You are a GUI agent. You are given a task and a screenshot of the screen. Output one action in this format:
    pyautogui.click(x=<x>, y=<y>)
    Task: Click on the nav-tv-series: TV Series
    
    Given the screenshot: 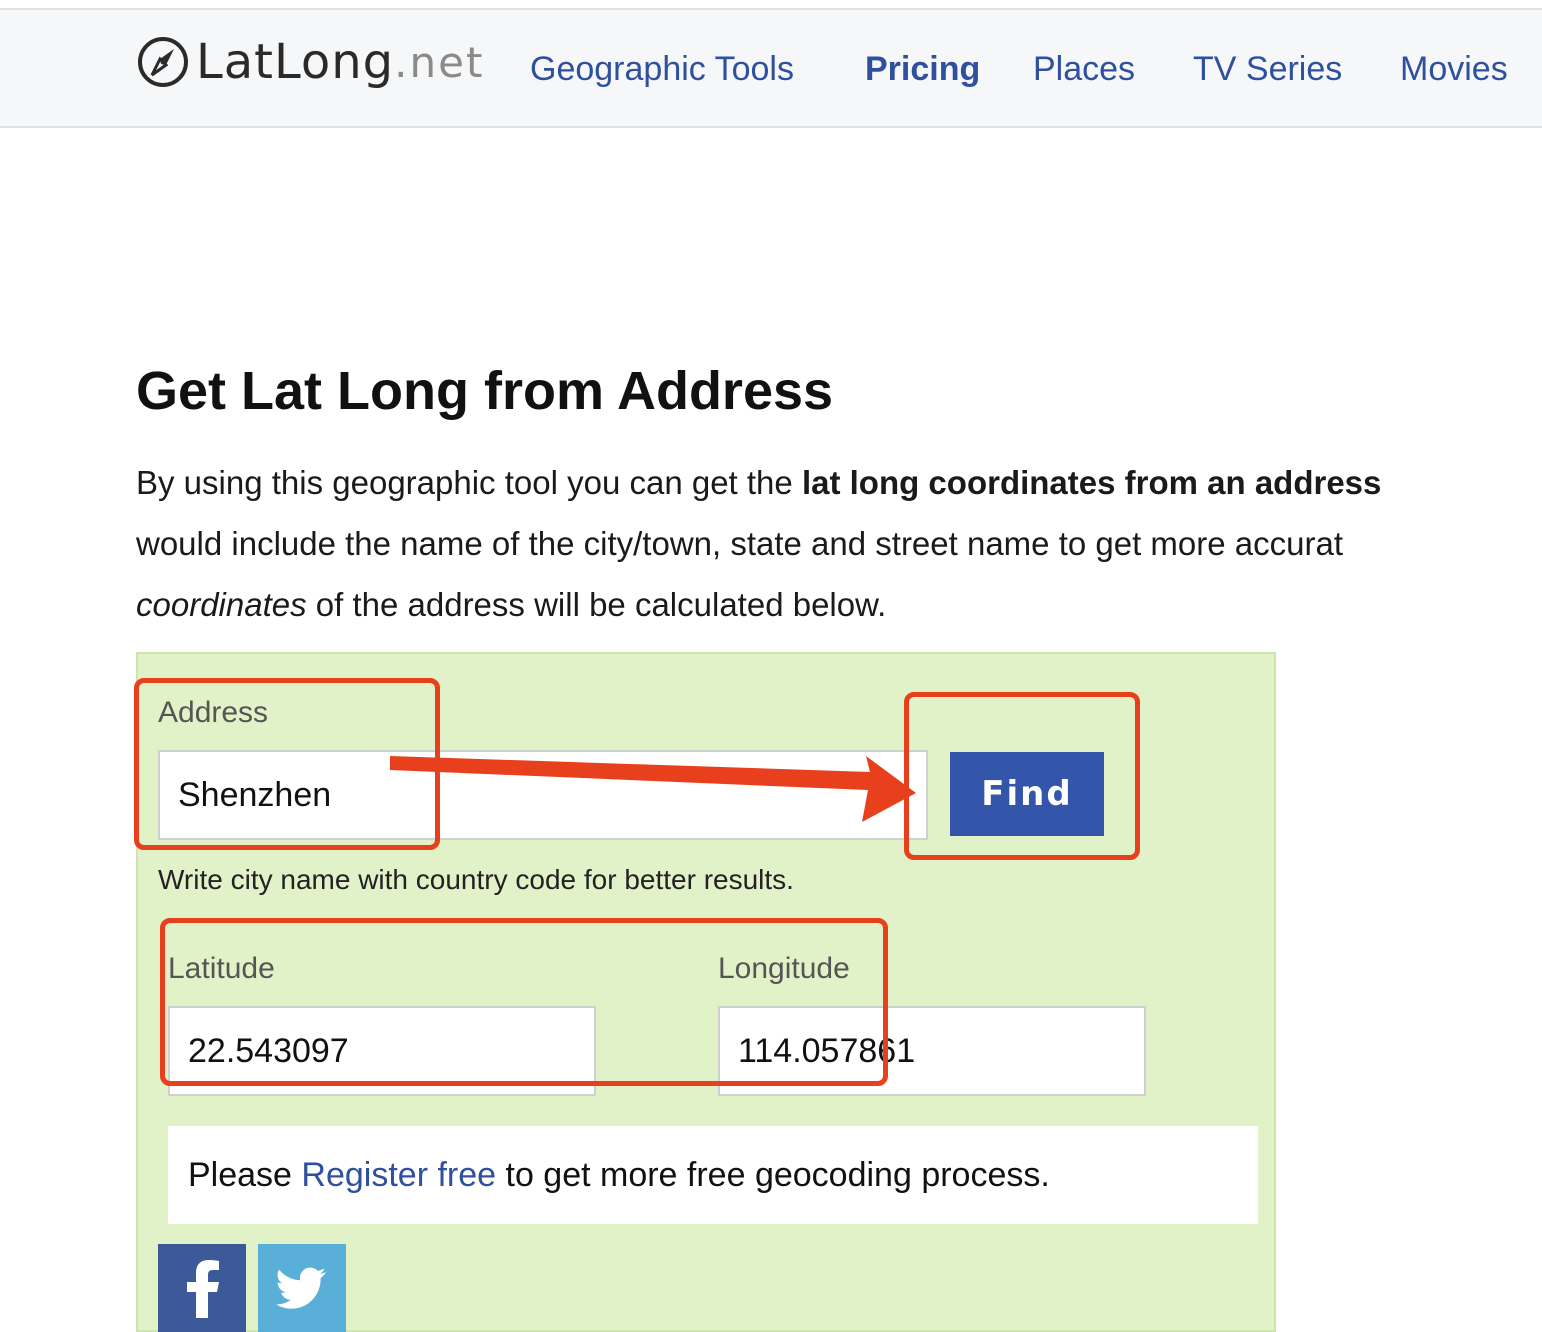 What is the action you would take?
    pyautogui.click(x=1267, y=69)
    